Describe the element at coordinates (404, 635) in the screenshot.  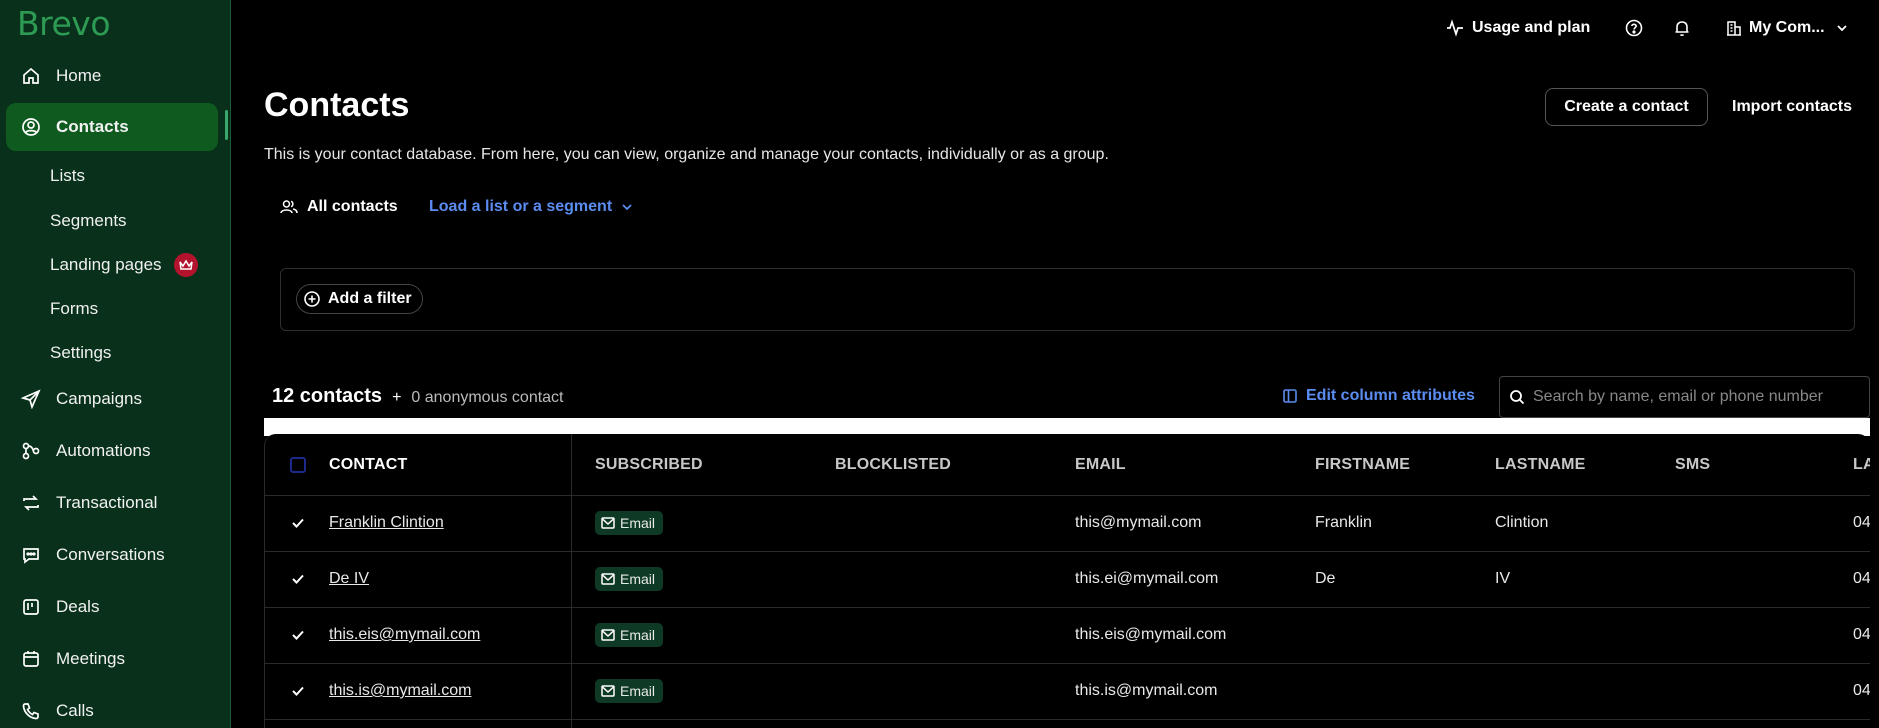
I see `contact-name-link: this.eis@mymail.com` at that location.